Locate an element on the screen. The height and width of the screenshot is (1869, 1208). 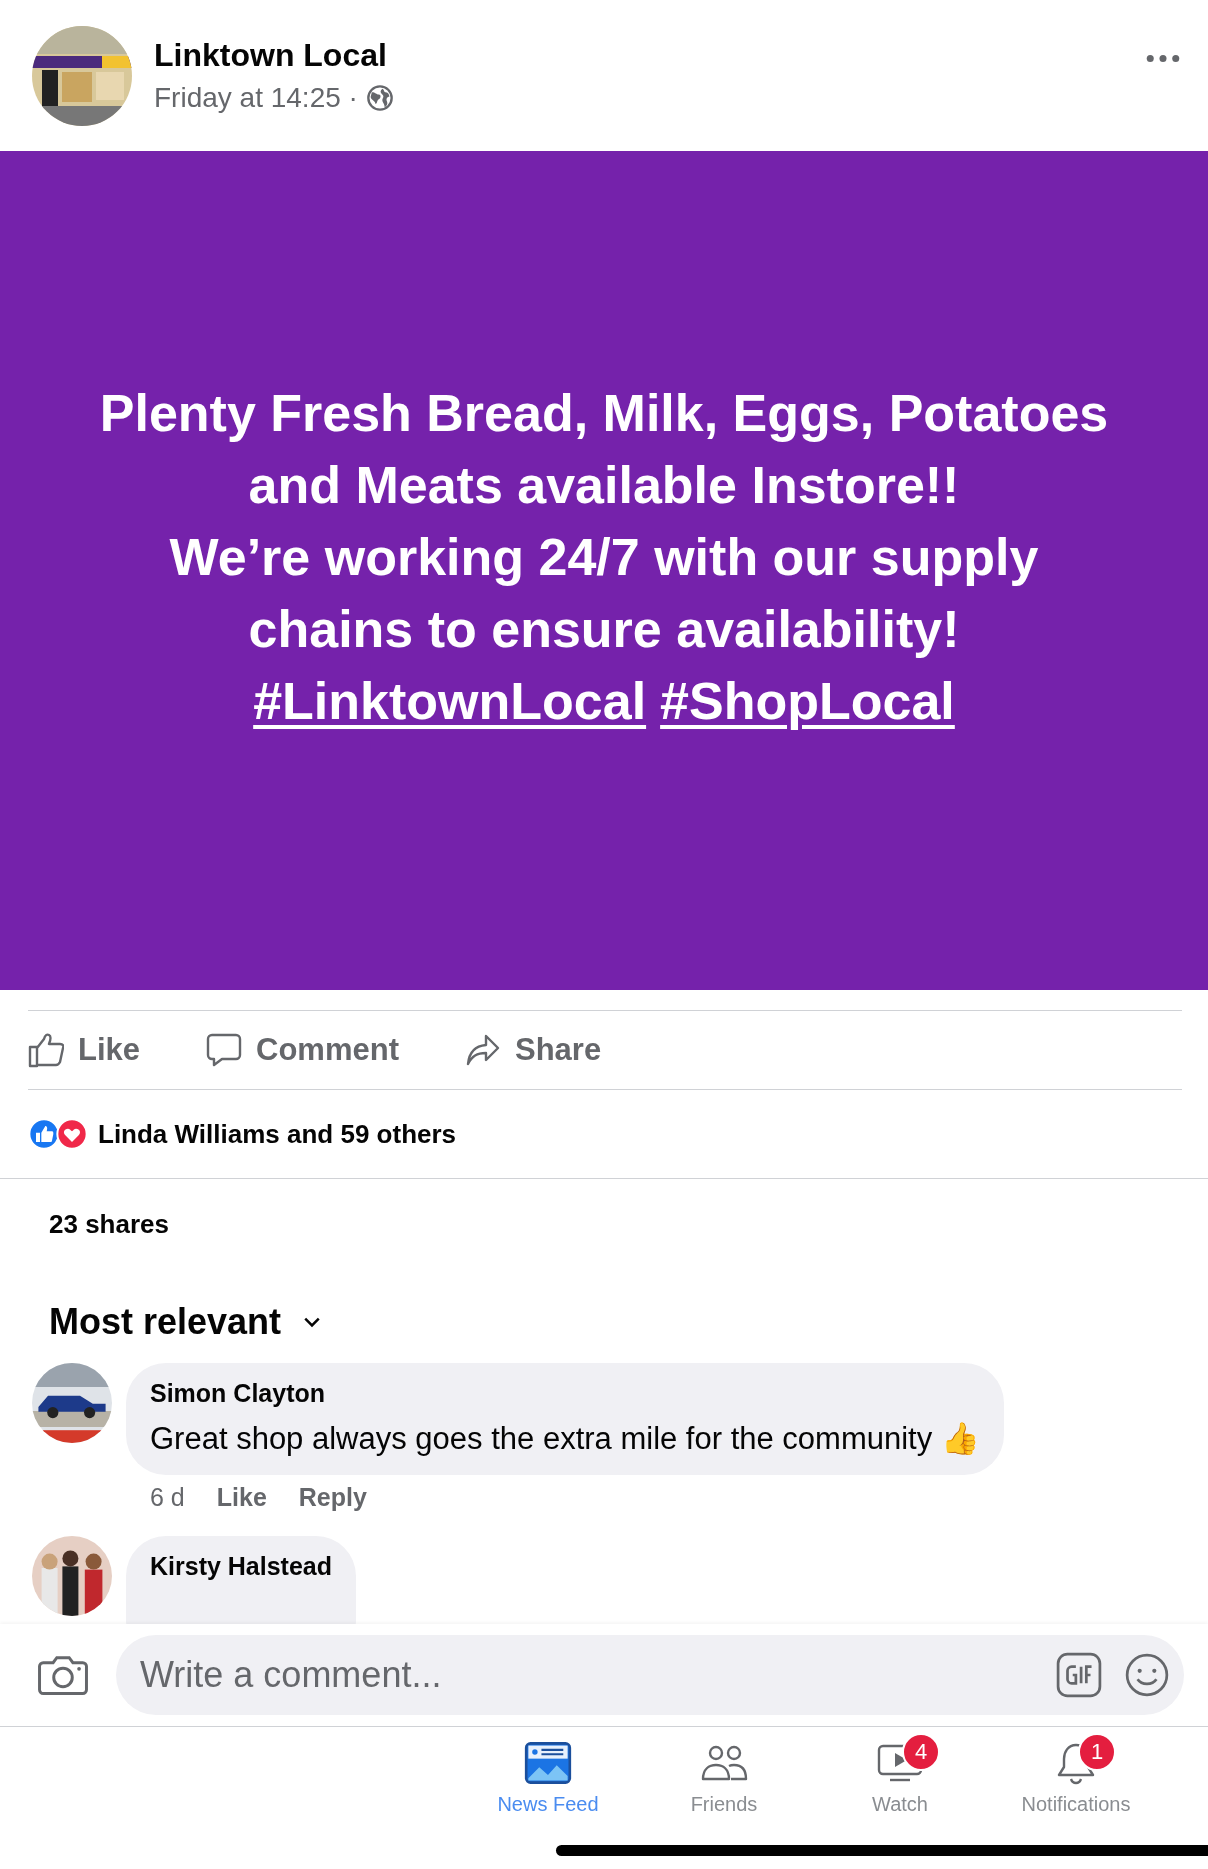
thumbs-up-icon is located at coordinates (46, 1050).